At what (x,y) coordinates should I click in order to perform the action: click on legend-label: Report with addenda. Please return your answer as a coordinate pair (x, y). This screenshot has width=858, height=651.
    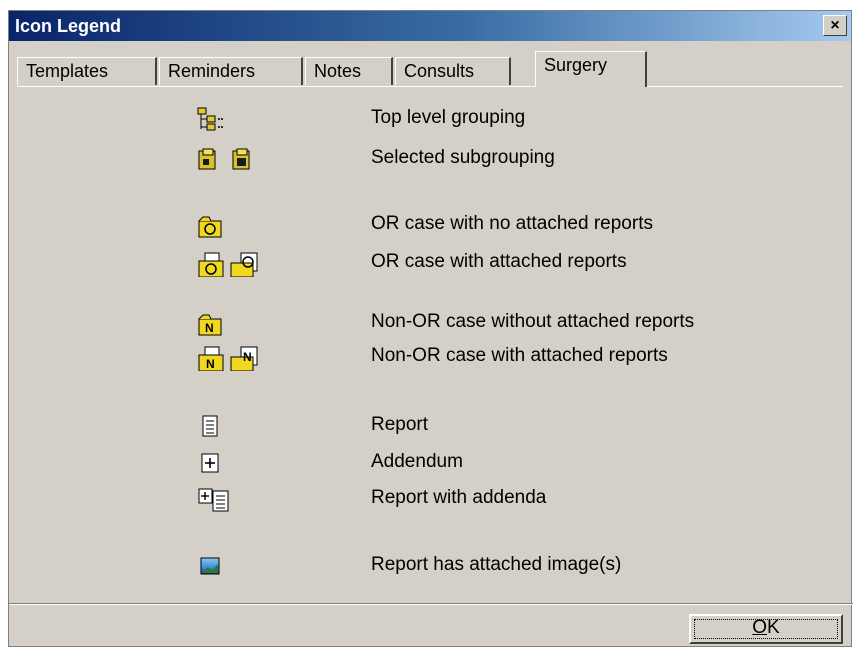
    Looking at the image, I should click on (459, 497).